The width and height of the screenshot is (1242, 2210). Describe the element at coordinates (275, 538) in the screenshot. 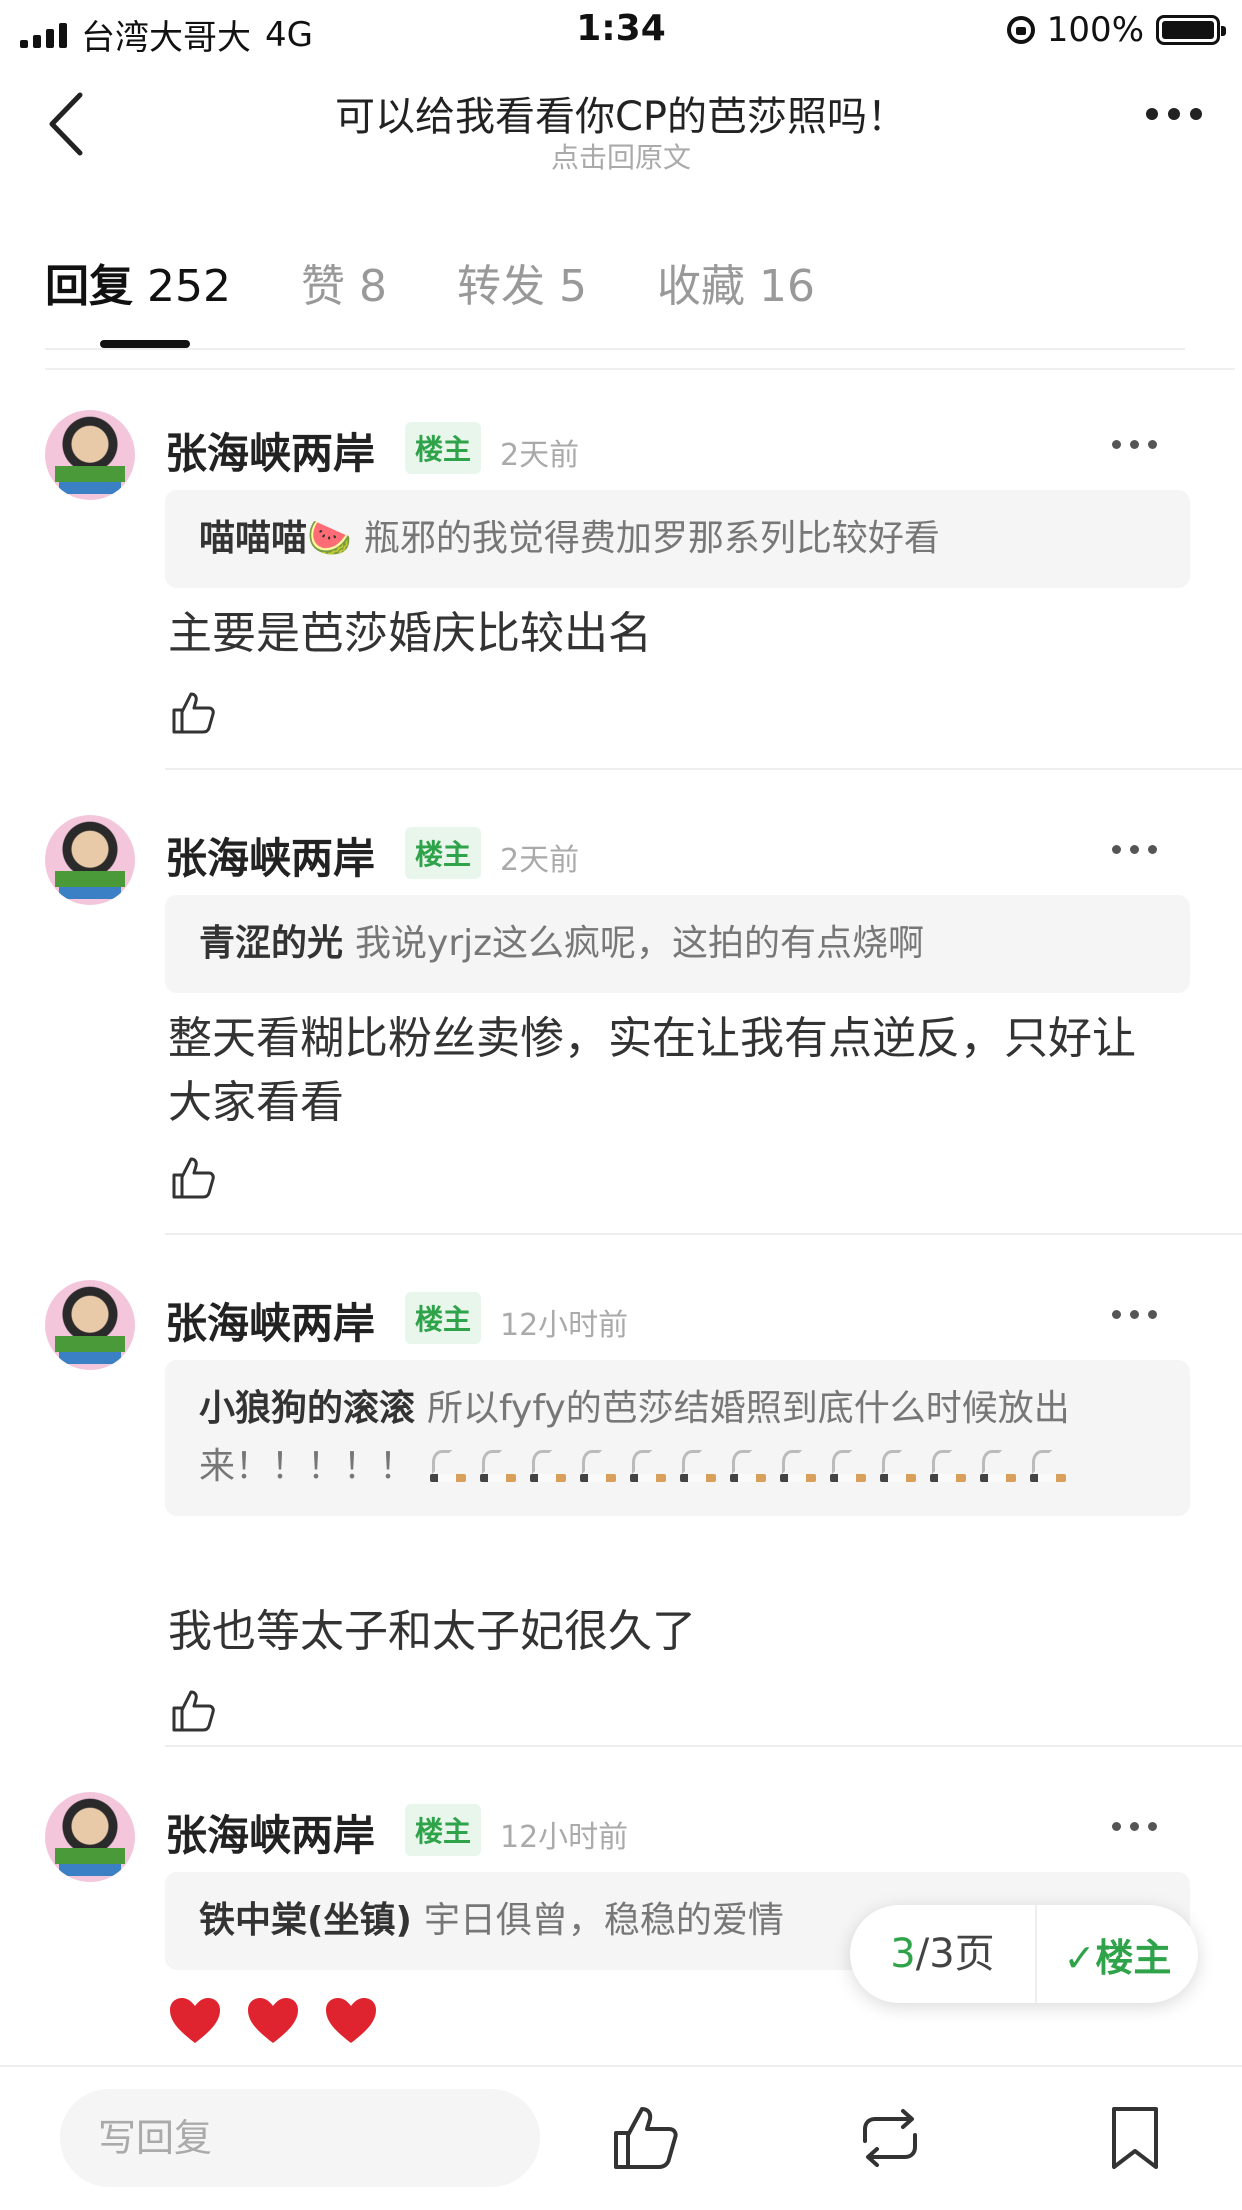

I see `quoted-username: 喵喵喵🍉` at that location.